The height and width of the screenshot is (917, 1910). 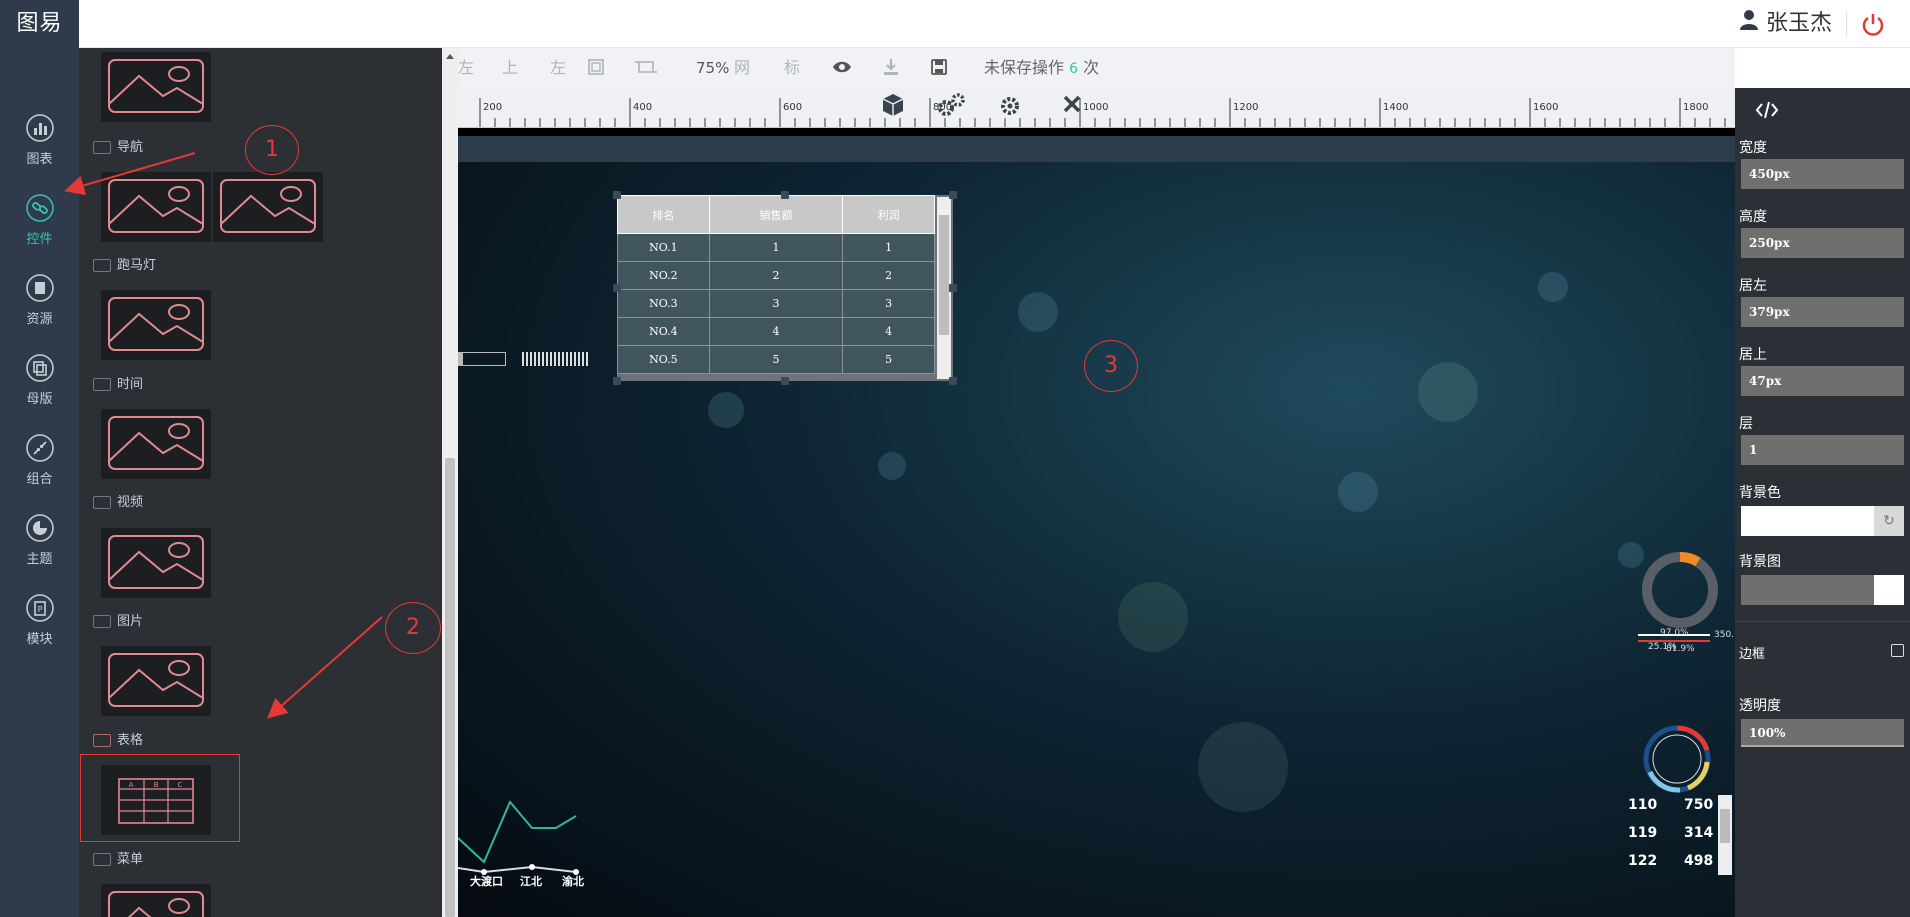 What do you see at coordinates (1760, 706) in the screenshot?
I see `opacity-label: 透明度` at bounding box center [1760, 706].